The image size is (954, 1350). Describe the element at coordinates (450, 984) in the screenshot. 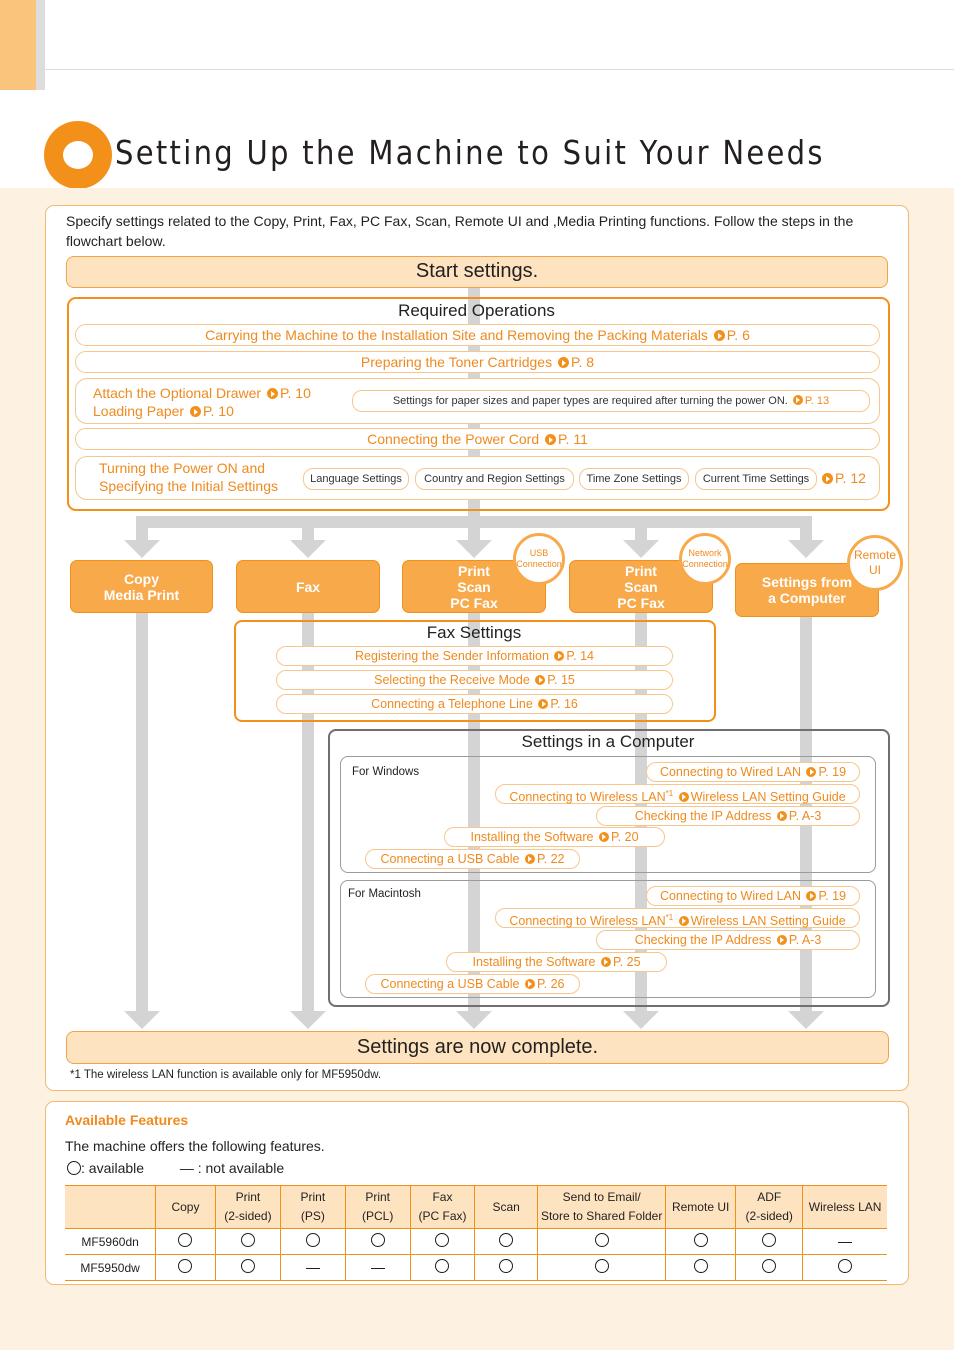

I see `link-label: Connecting a USB Cable` at that location.